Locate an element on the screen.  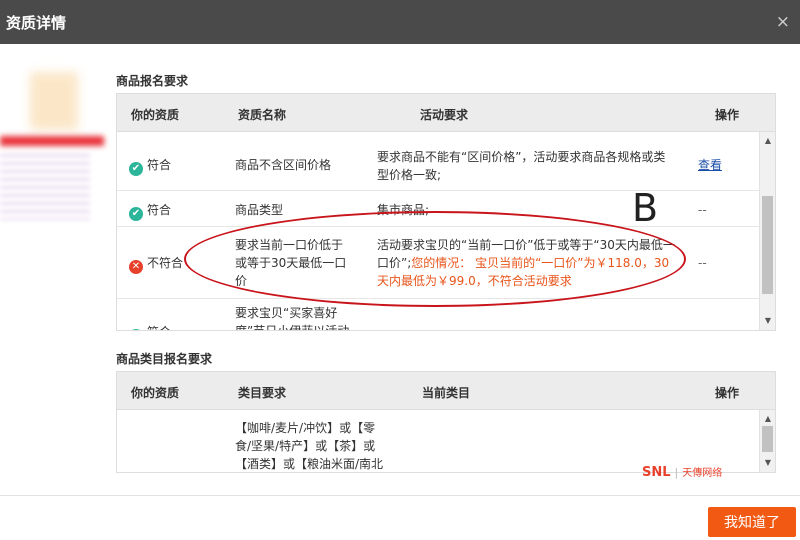
qualification-name: 商品不含区间价格 is located at coordinates (283, 165).